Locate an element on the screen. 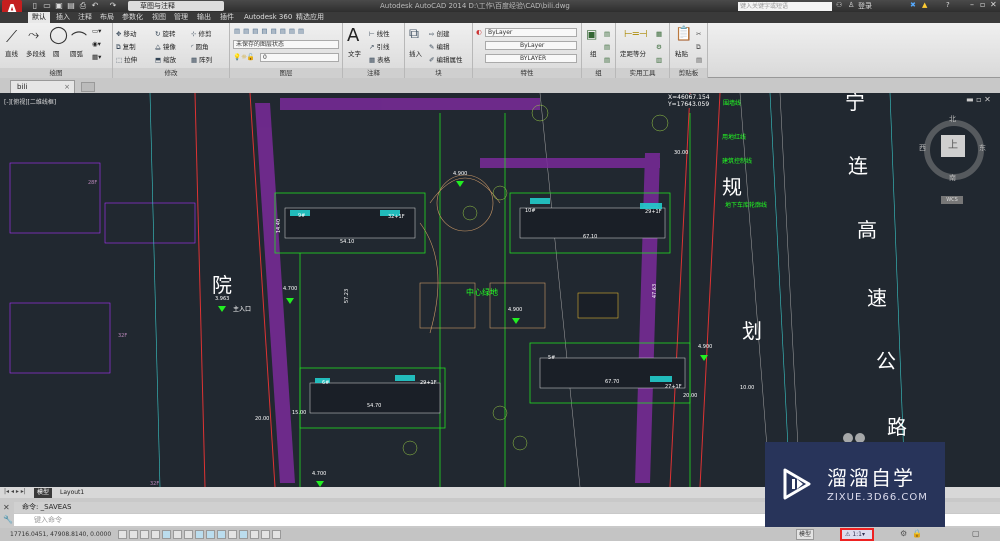 This screenshot has height=541, width=1000. viewport-restore-icons: ▬ ▫ ✕ is located at coordinates (978, 99).